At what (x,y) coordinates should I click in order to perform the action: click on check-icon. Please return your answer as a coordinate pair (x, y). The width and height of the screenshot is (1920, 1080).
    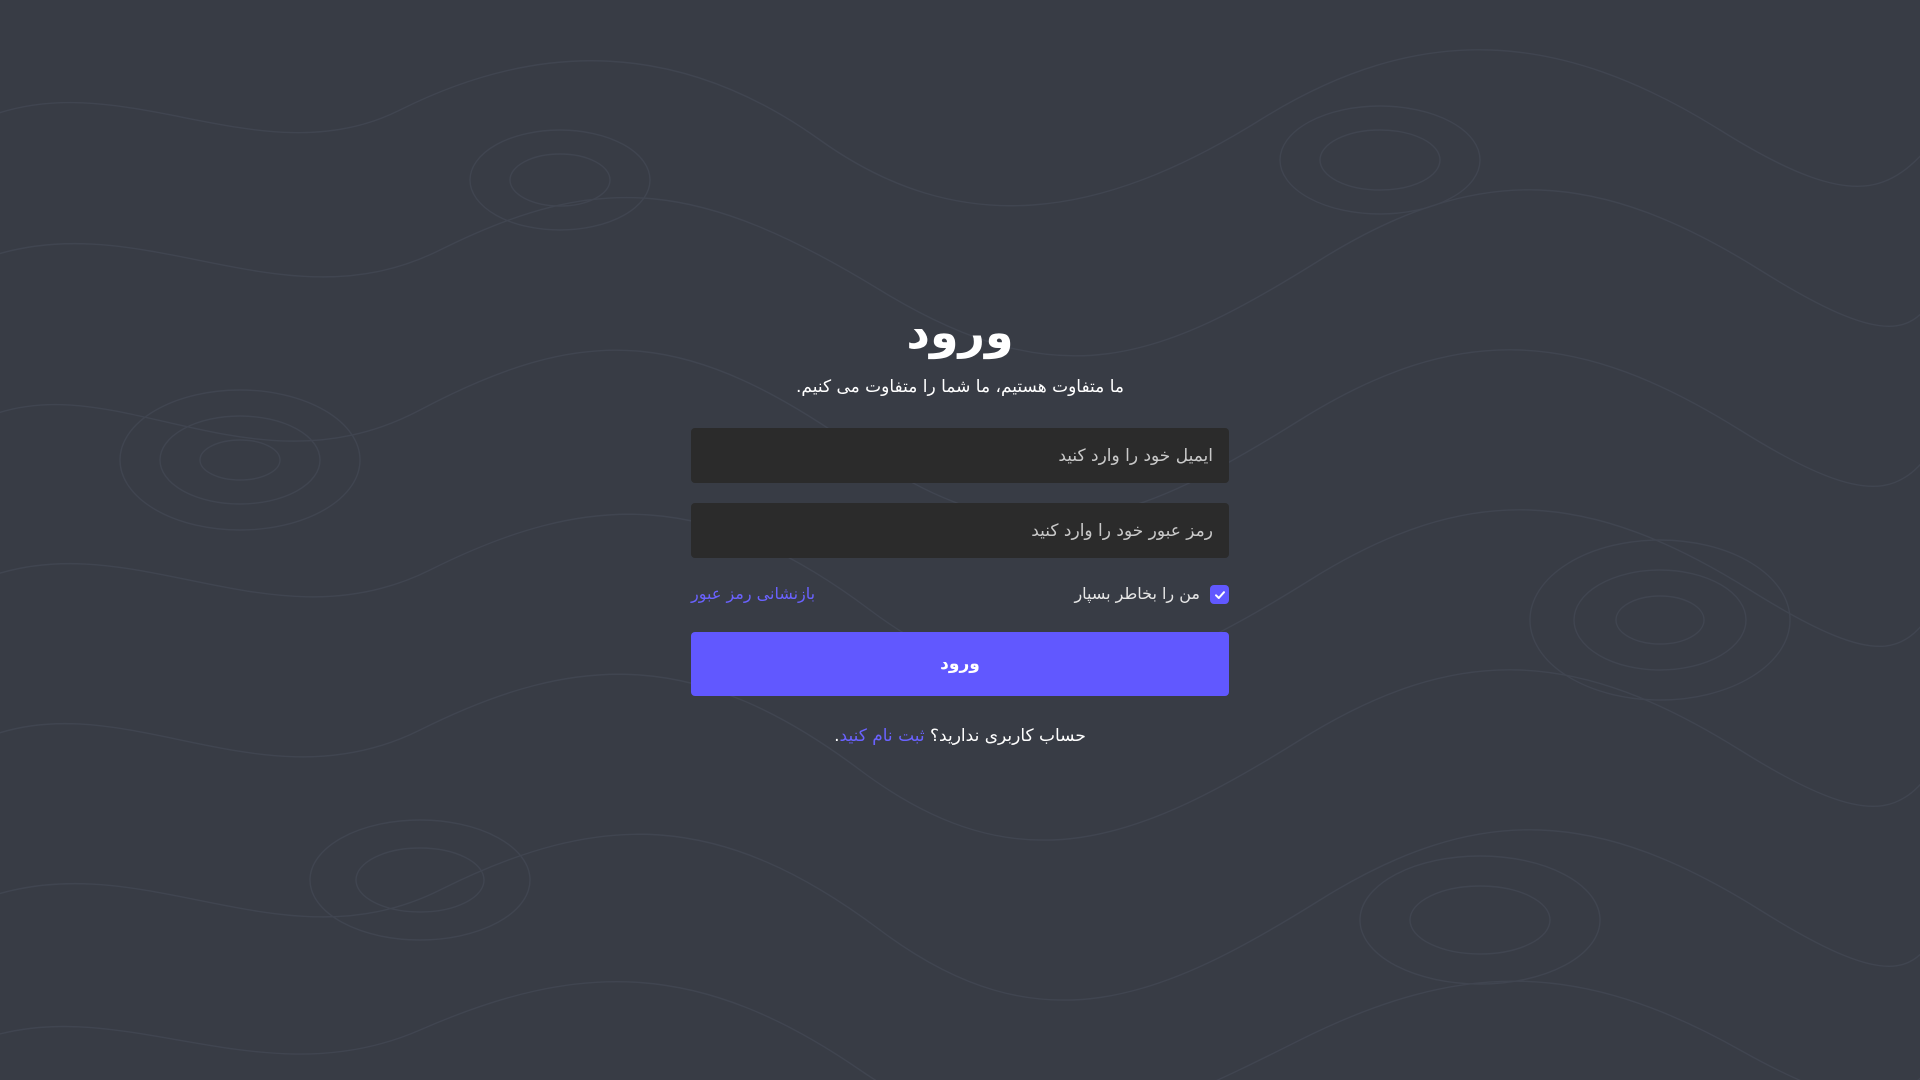
    Looking at the image, I should click on (1219, 594).